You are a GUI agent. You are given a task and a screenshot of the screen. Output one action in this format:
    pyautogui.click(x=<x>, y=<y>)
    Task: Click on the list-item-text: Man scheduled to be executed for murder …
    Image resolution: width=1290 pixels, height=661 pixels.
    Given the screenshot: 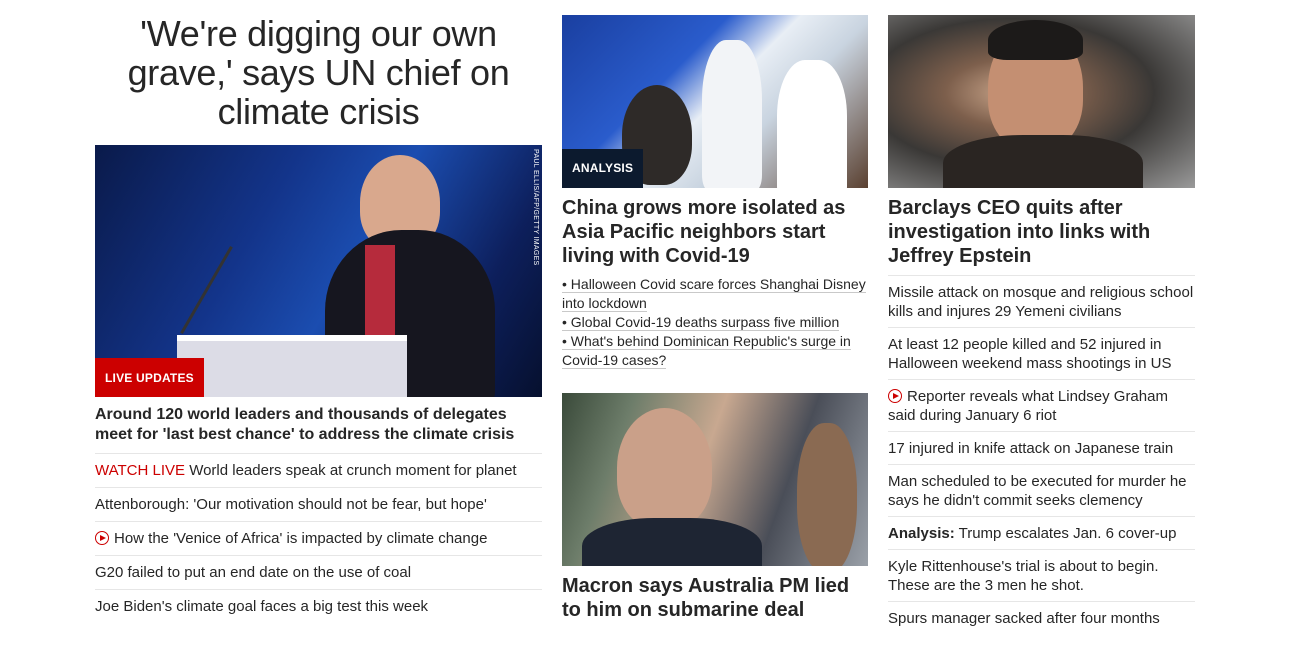 What is the action you would take?
    pyautogui.click(x=1037, y=491)
    